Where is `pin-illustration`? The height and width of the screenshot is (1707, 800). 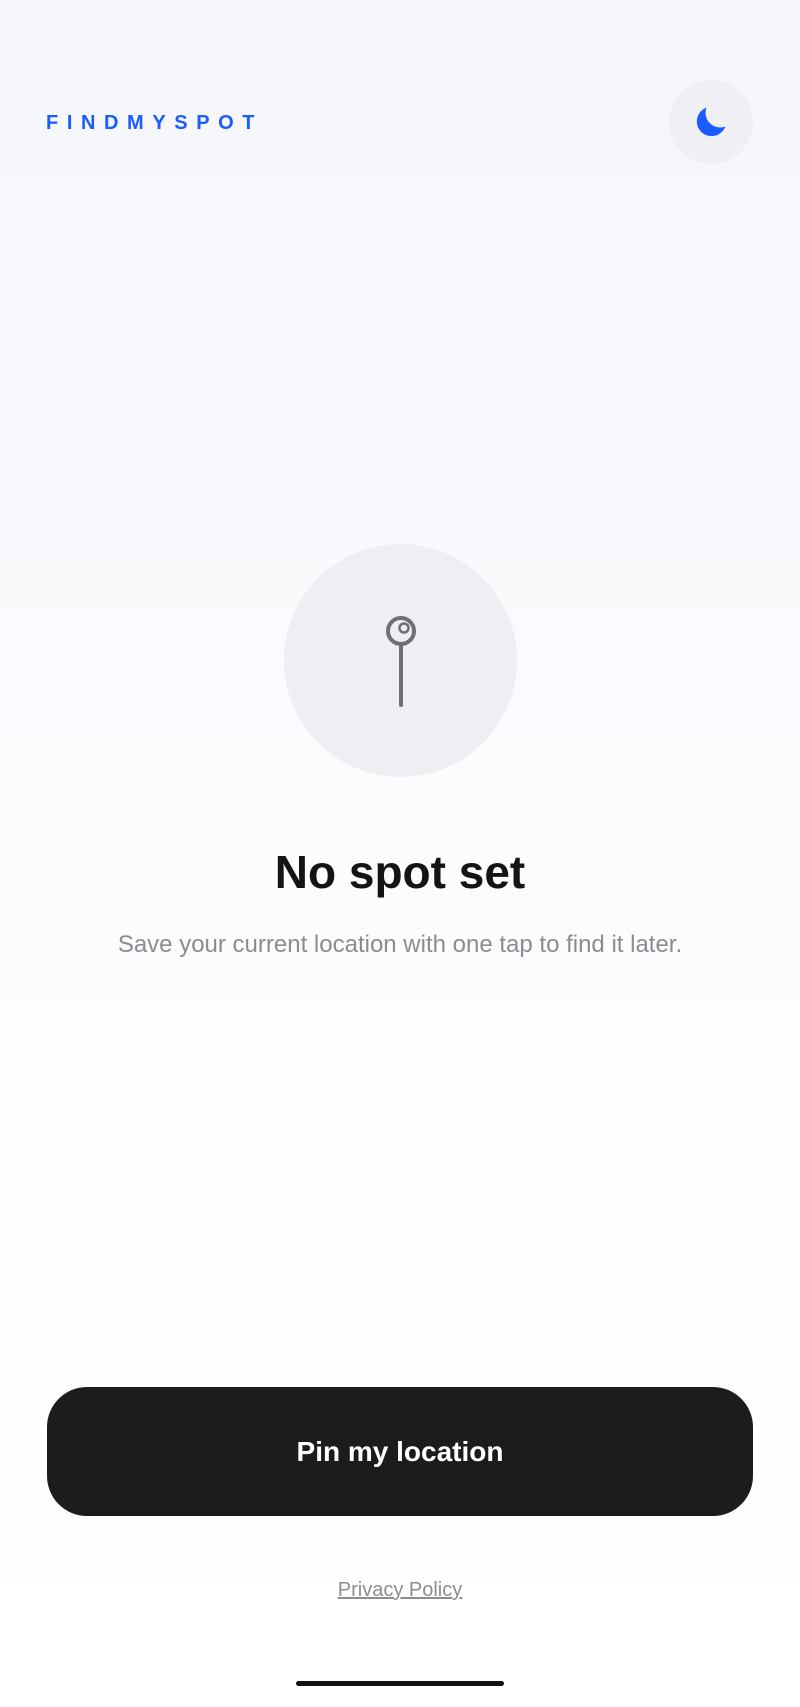
pin-illustration is located at coordinates (400, 660).